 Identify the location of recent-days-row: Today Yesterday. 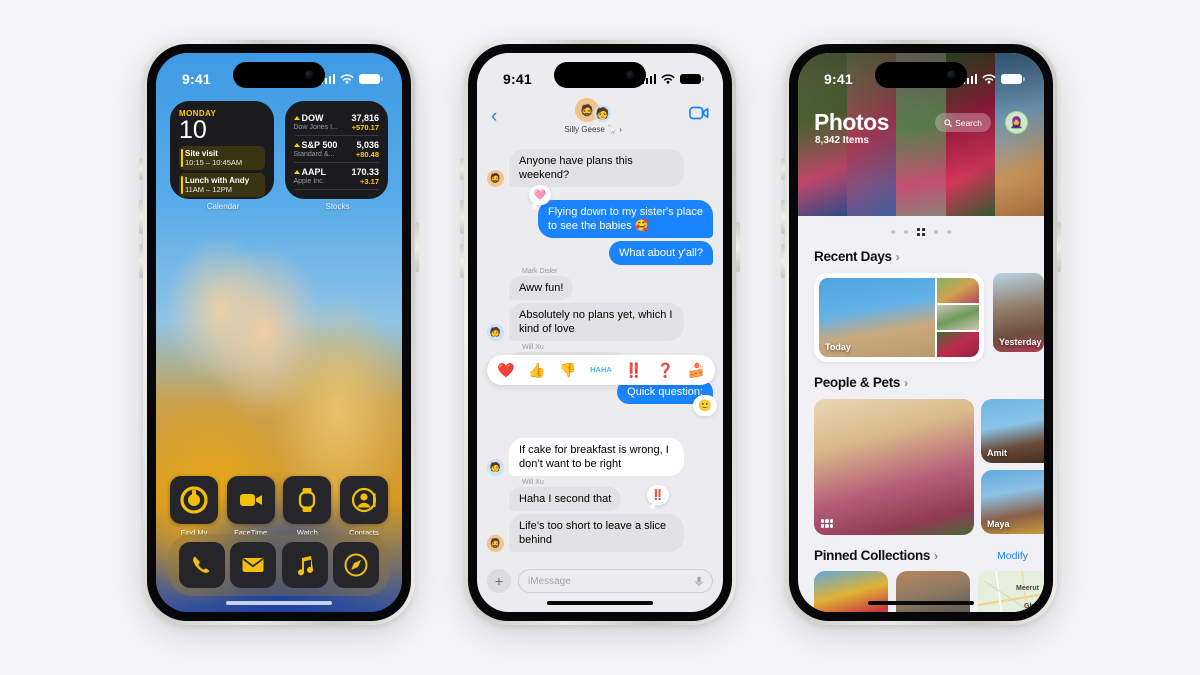
(921, 313).